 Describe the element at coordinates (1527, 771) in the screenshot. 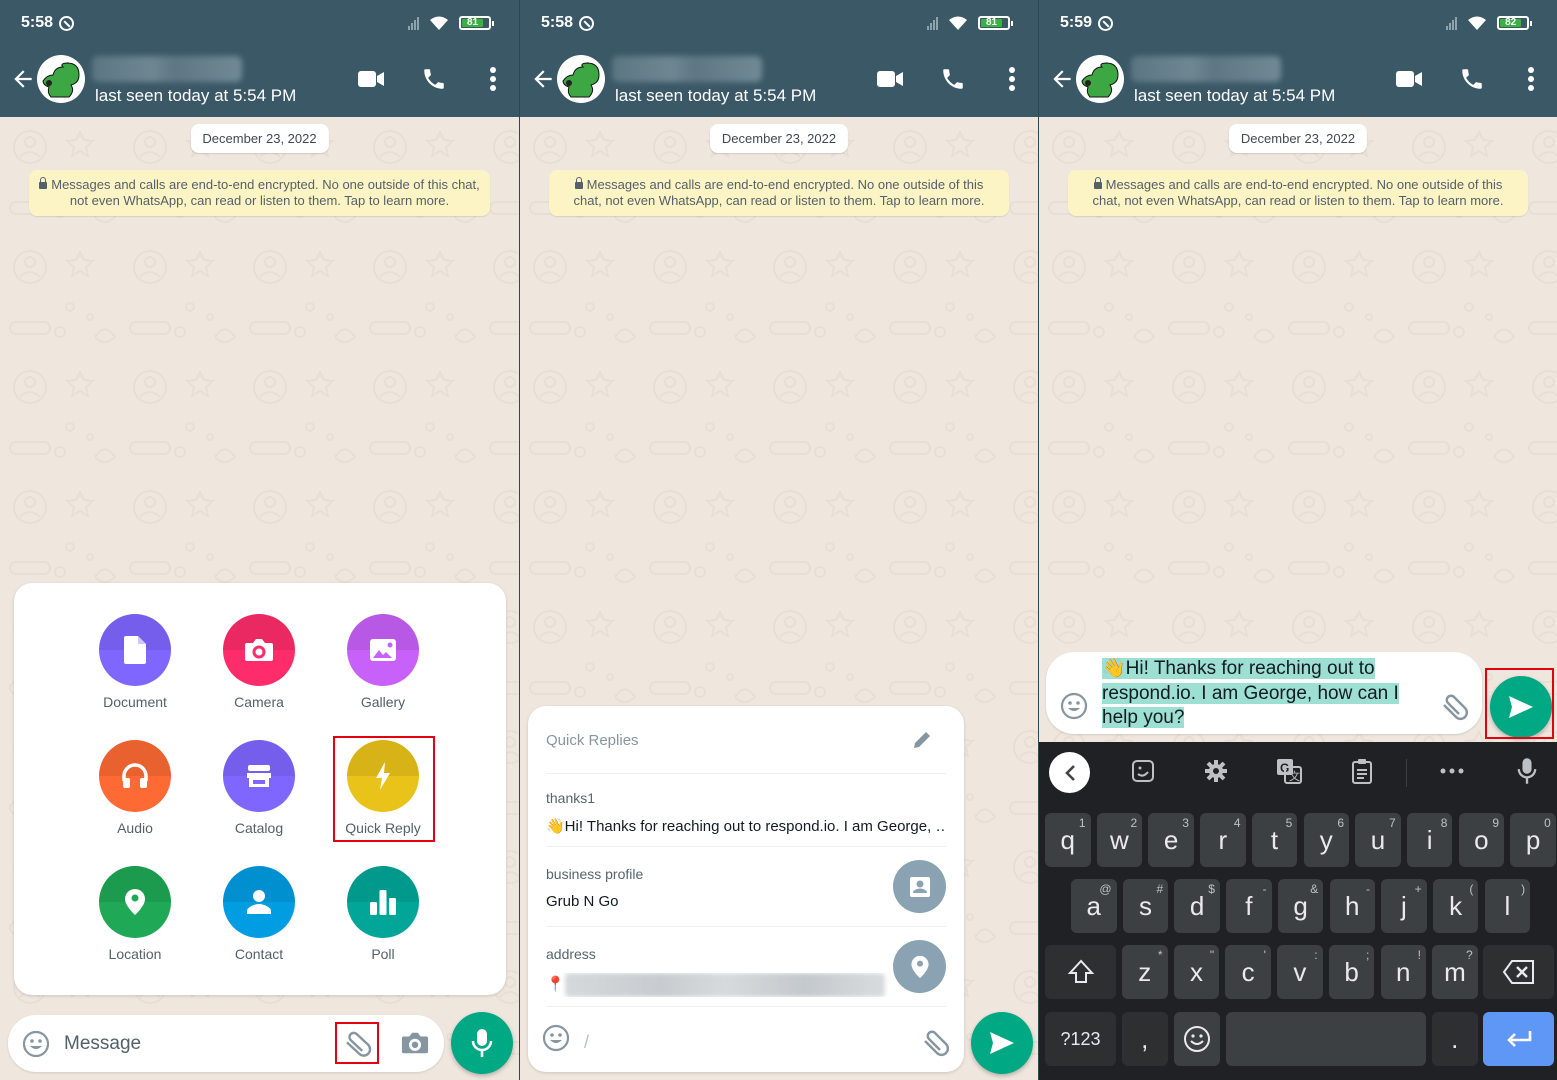

I see `voice-typing-button` at that location.